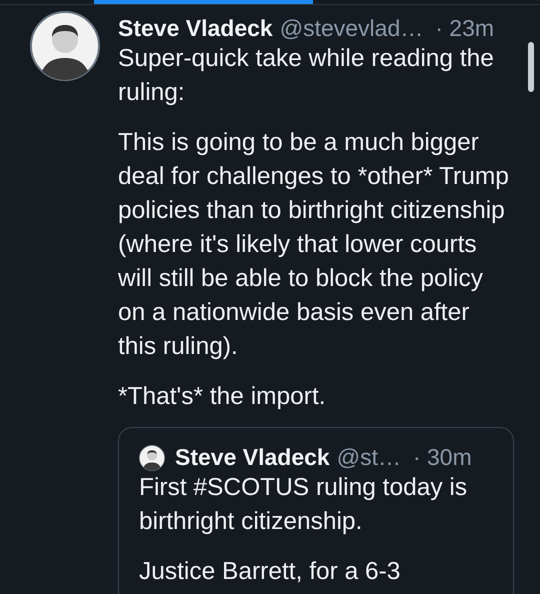 The width and height of the screenshot is (540, 594). I want to click on post-text: *That's* the import., so click(222, 397).